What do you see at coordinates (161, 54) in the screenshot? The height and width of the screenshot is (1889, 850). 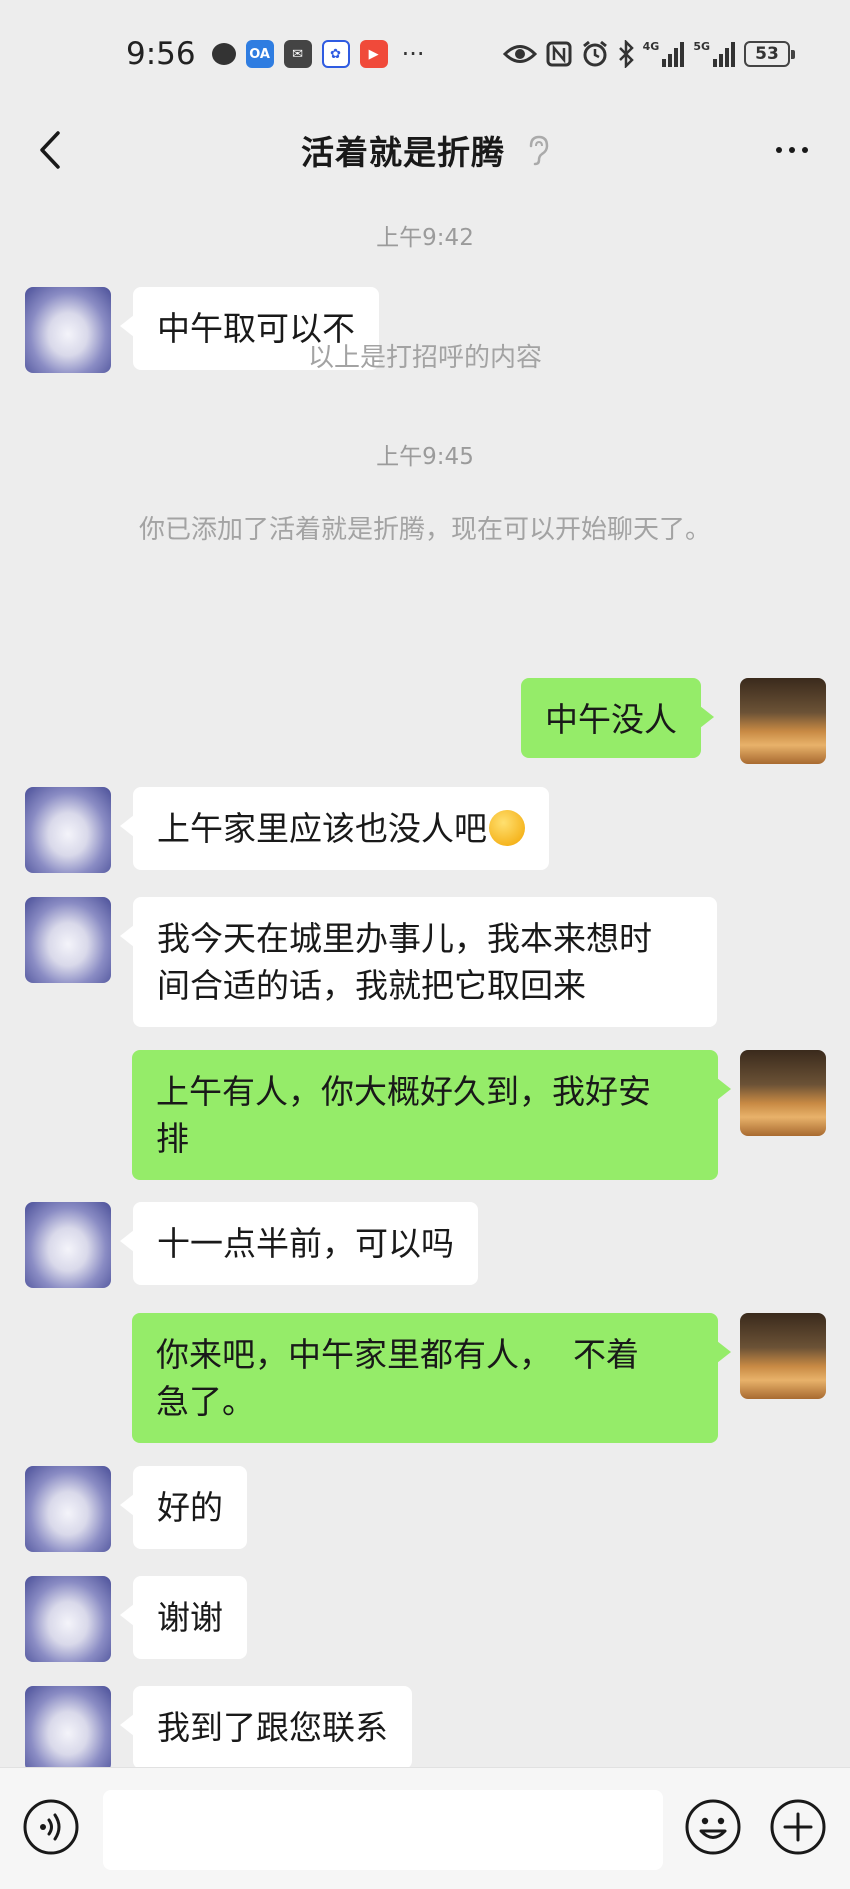 I see `status-time: 9:56` at bounding box center [161, 54].